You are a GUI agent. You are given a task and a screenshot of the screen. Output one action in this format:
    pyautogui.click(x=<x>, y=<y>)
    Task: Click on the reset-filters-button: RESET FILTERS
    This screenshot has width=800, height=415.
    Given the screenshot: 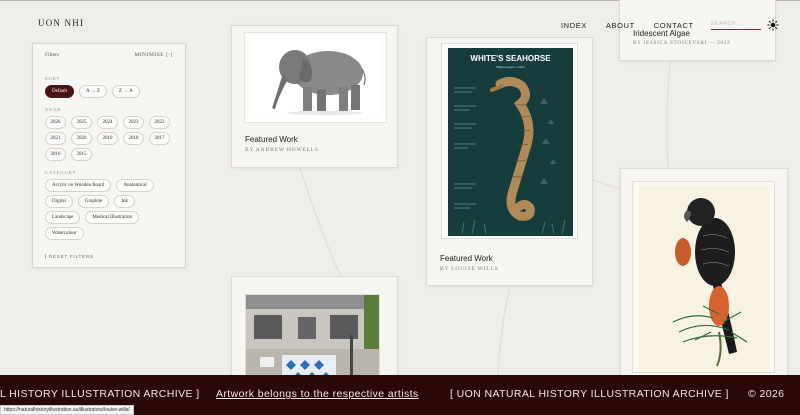 What is the action you would take?
    pyautogui.click(x=69, y=256)
    